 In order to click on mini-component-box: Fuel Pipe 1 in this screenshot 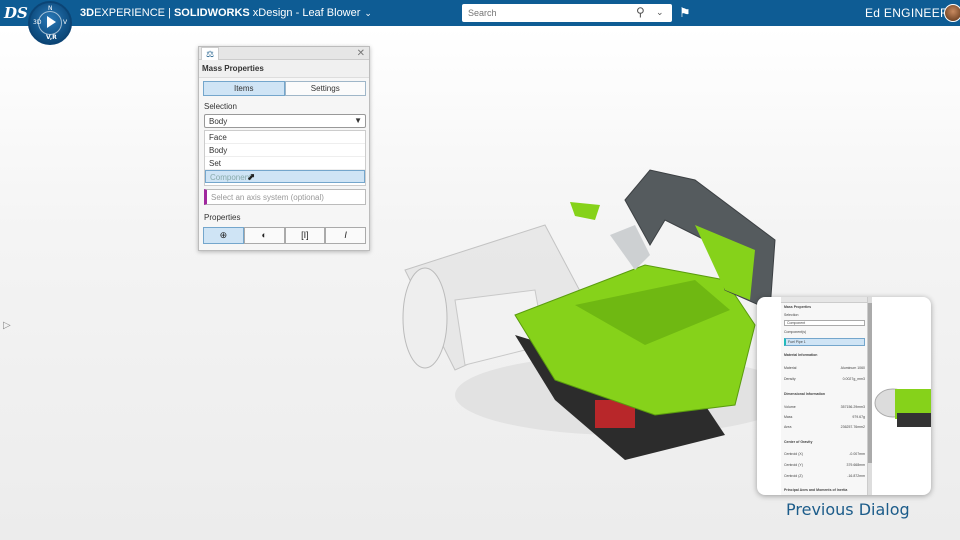, I will do `click(824, 342)`.